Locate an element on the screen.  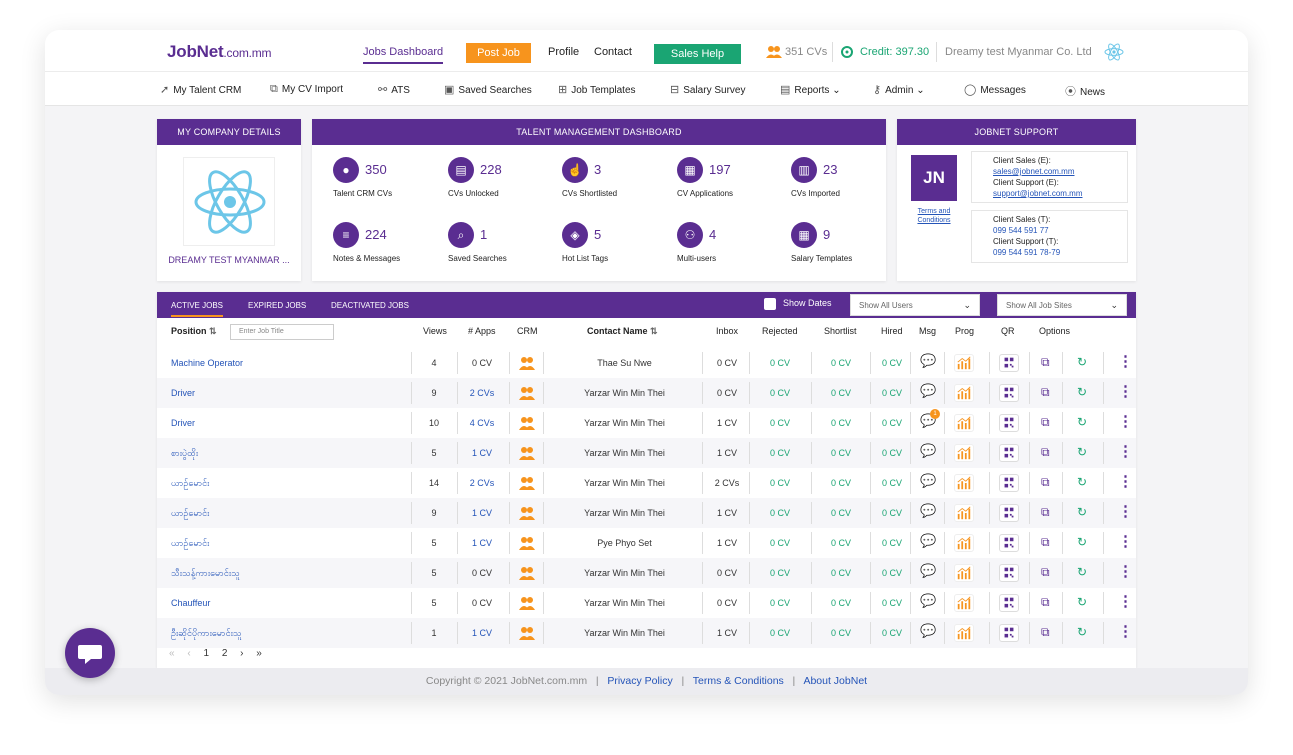
nav-profile: Profile is located at coordinates (563, 52).